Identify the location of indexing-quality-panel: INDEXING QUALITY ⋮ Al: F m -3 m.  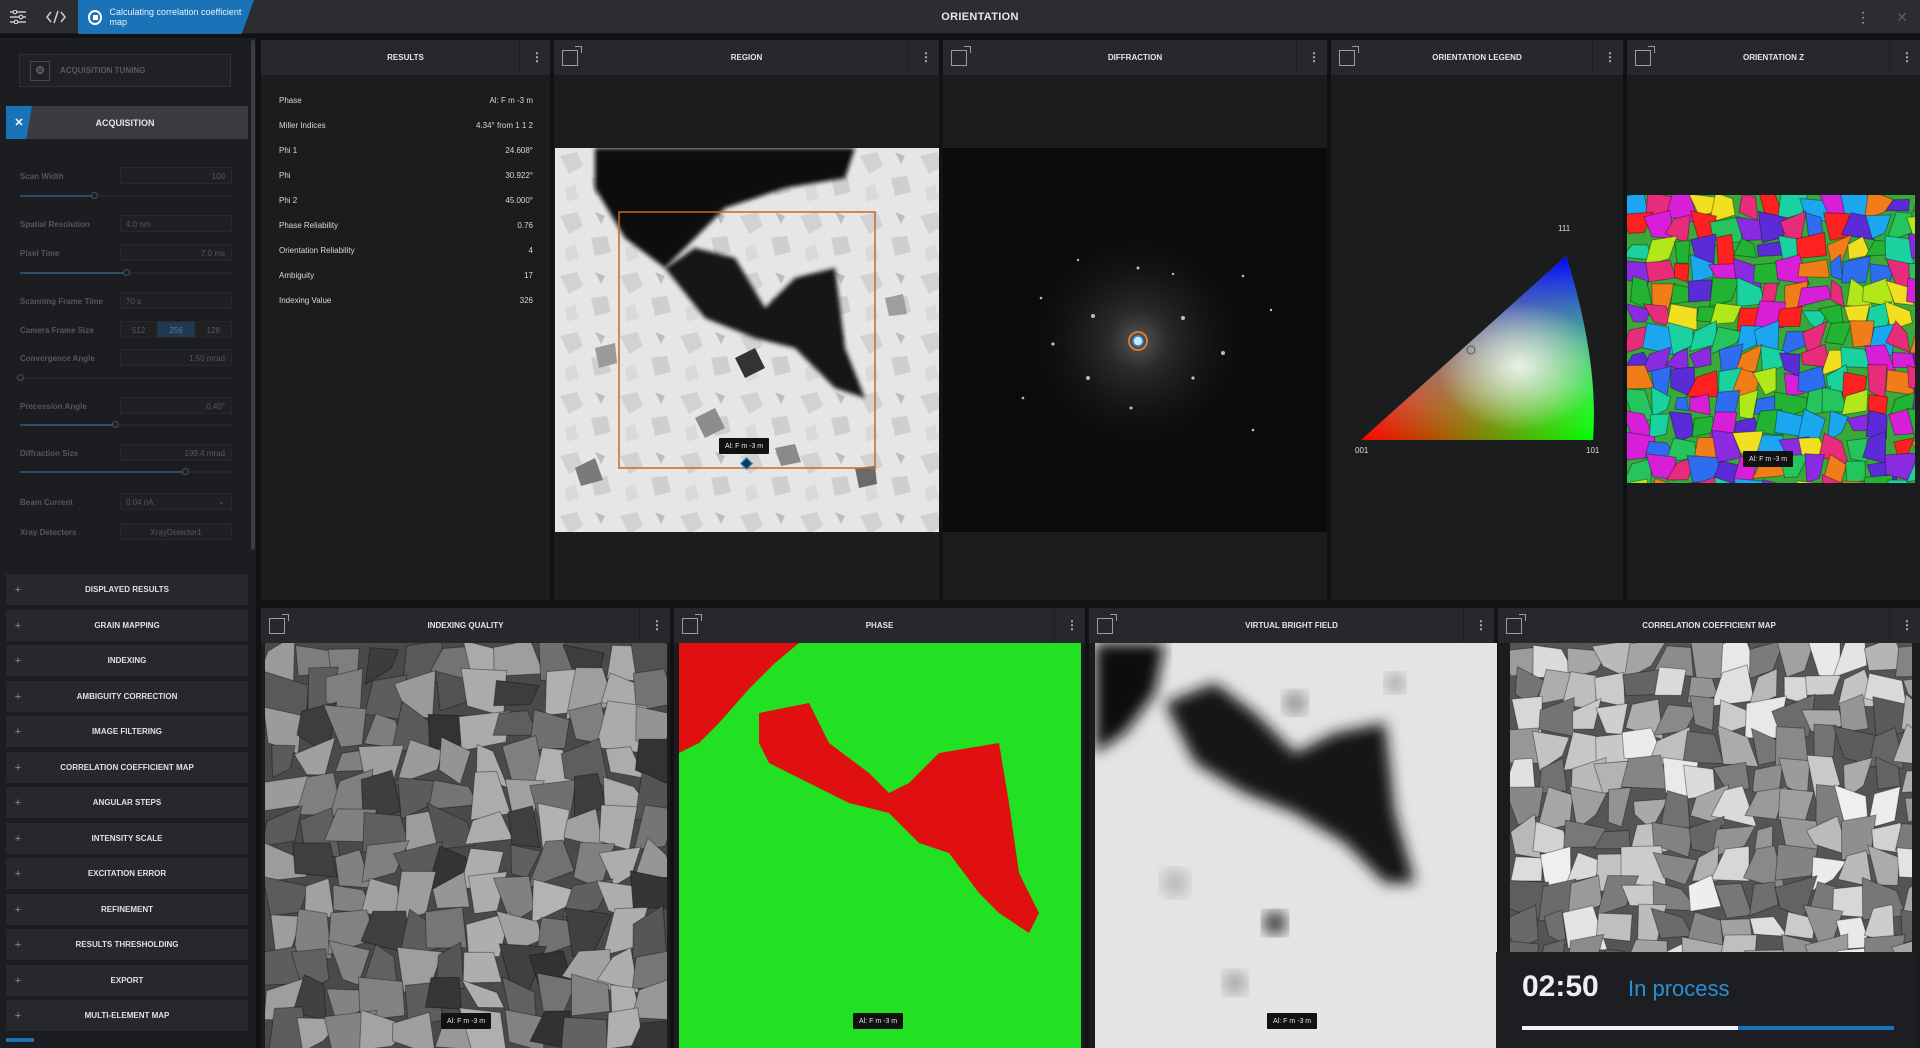
(465, 828).